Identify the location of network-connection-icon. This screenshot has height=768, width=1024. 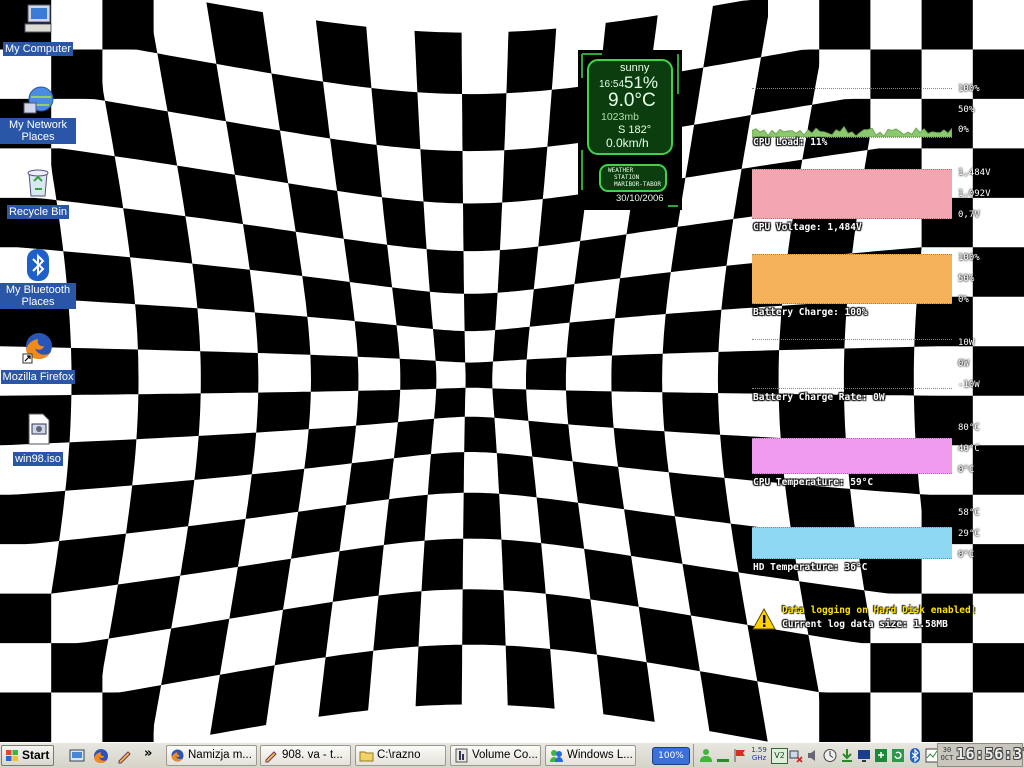
(796, 755).